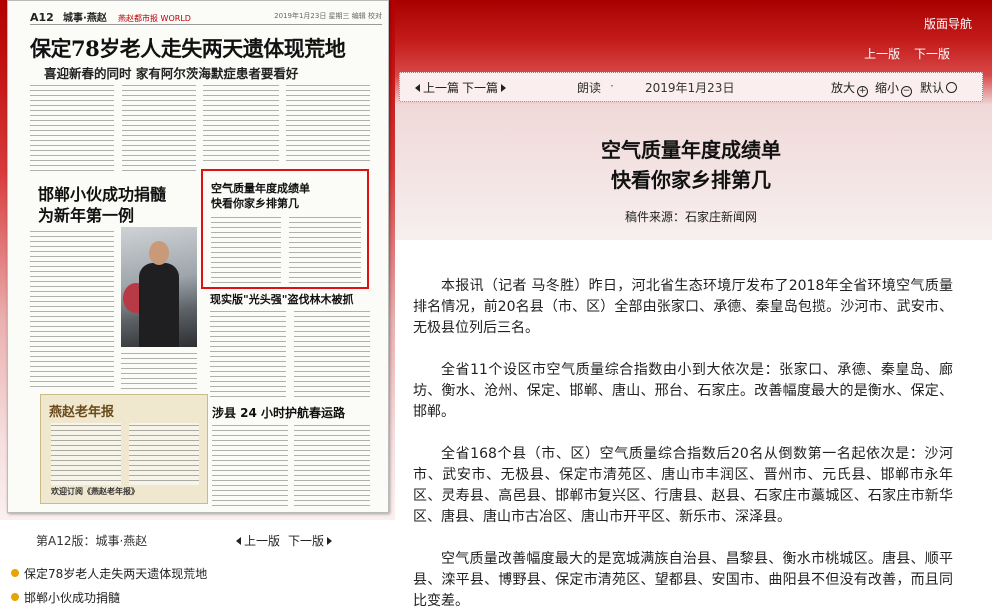 The image size is (992, 613). Describe the element at coordinates (589, 87) in the screenshot. I see `read-aloud-button: 朗读` at that location.